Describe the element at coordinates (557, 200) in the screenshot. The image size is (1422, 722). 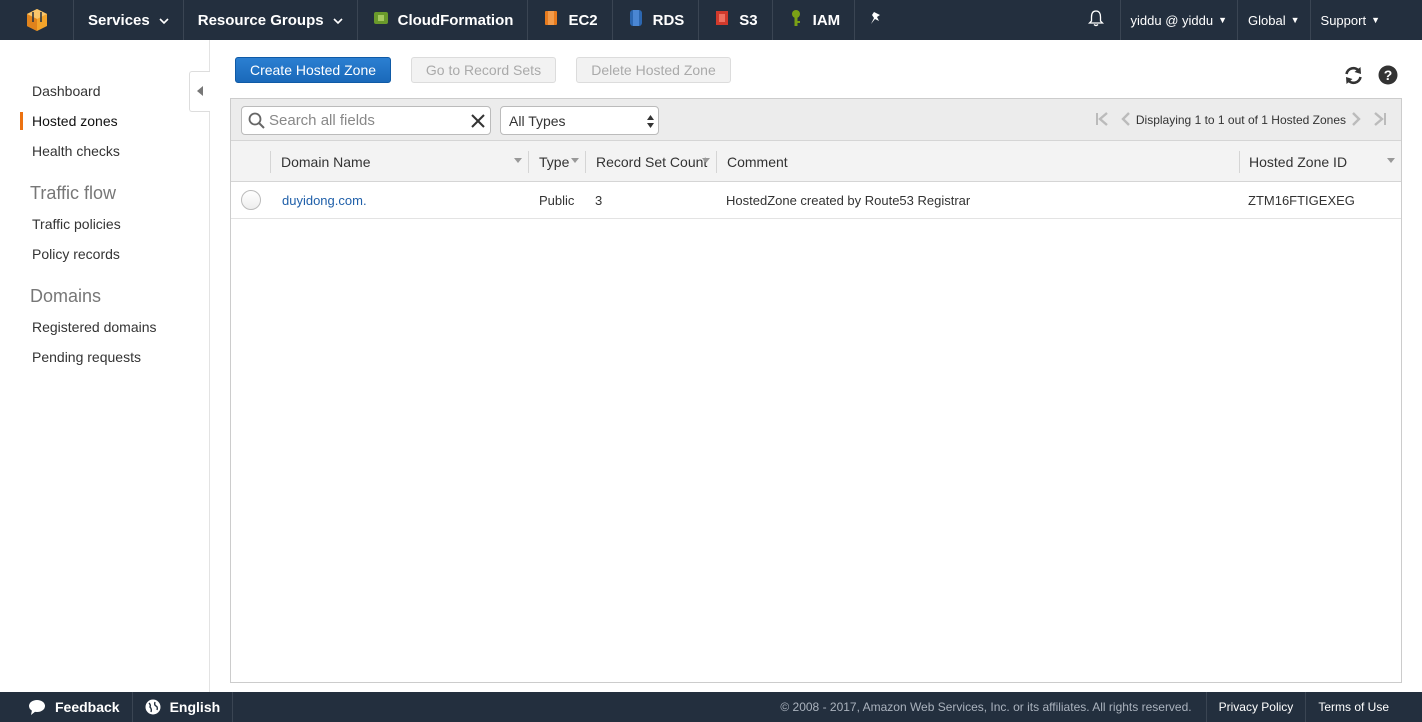
I see `zone-type: Public` at that location.